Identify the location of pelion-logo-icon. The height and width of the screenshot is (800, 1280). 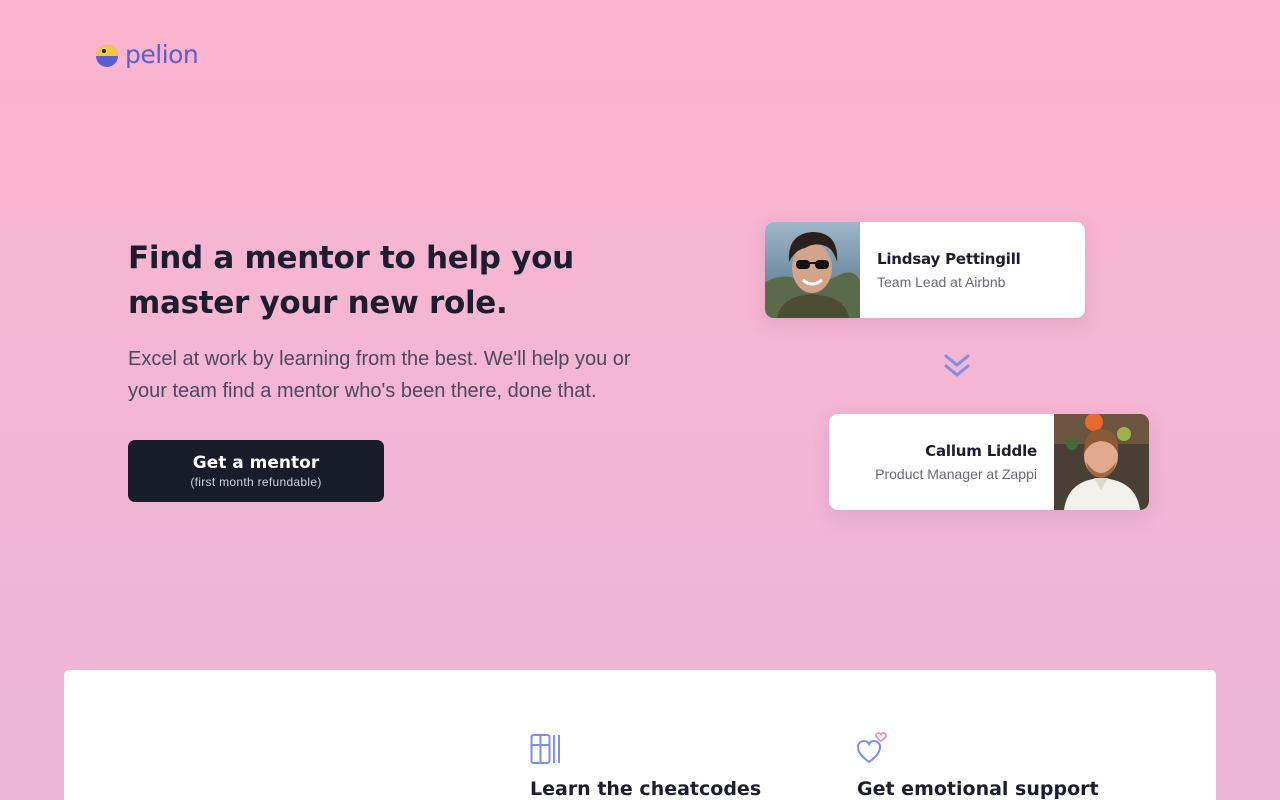
(107, 55).